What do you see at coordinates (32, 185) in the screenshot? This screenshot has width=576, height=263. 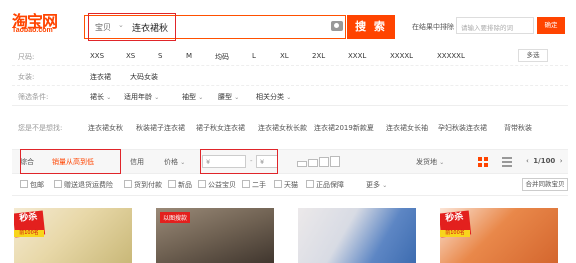 I see `checkbox-free-shipping: 包邮` at bounding box center [32, 185].